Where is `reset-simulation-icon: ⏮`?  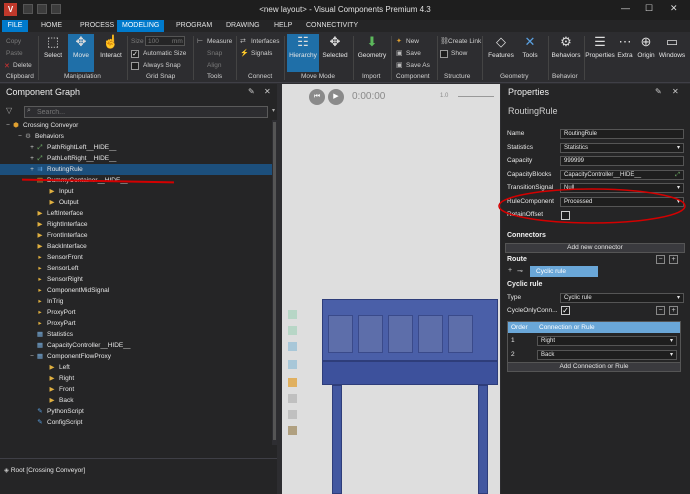
reset-simulation-icon: ⏮ is located at coordinates (317, 97).